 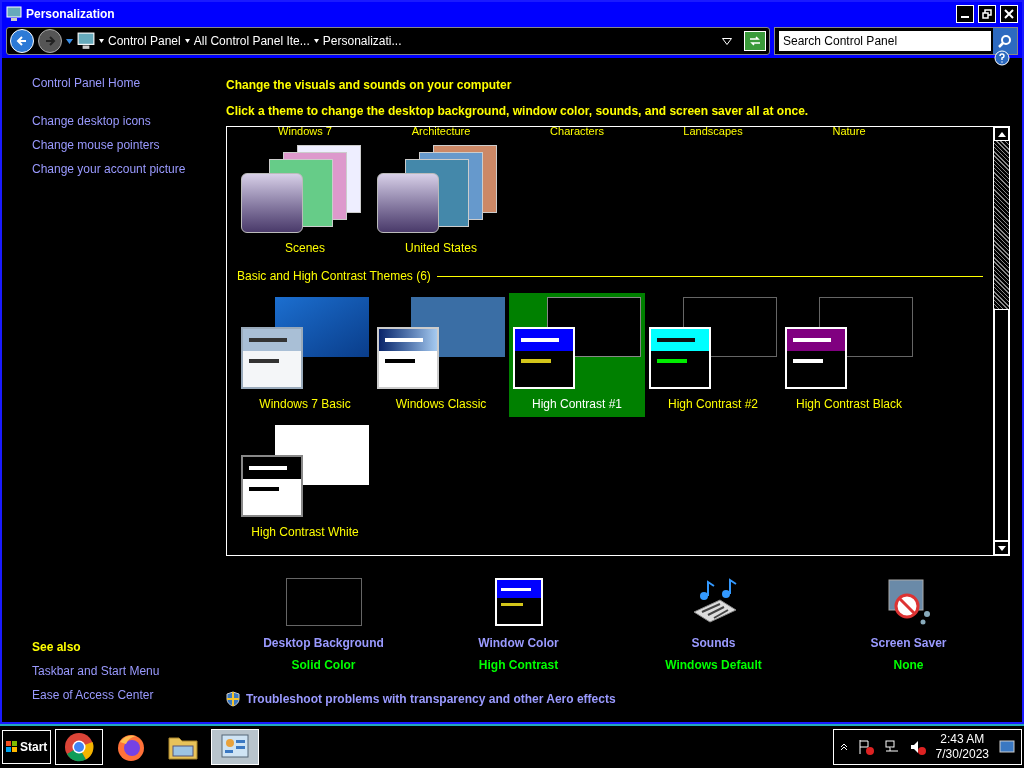 I want to click on breadcrumb-link: Control Panel, so click(x=140, y=41).